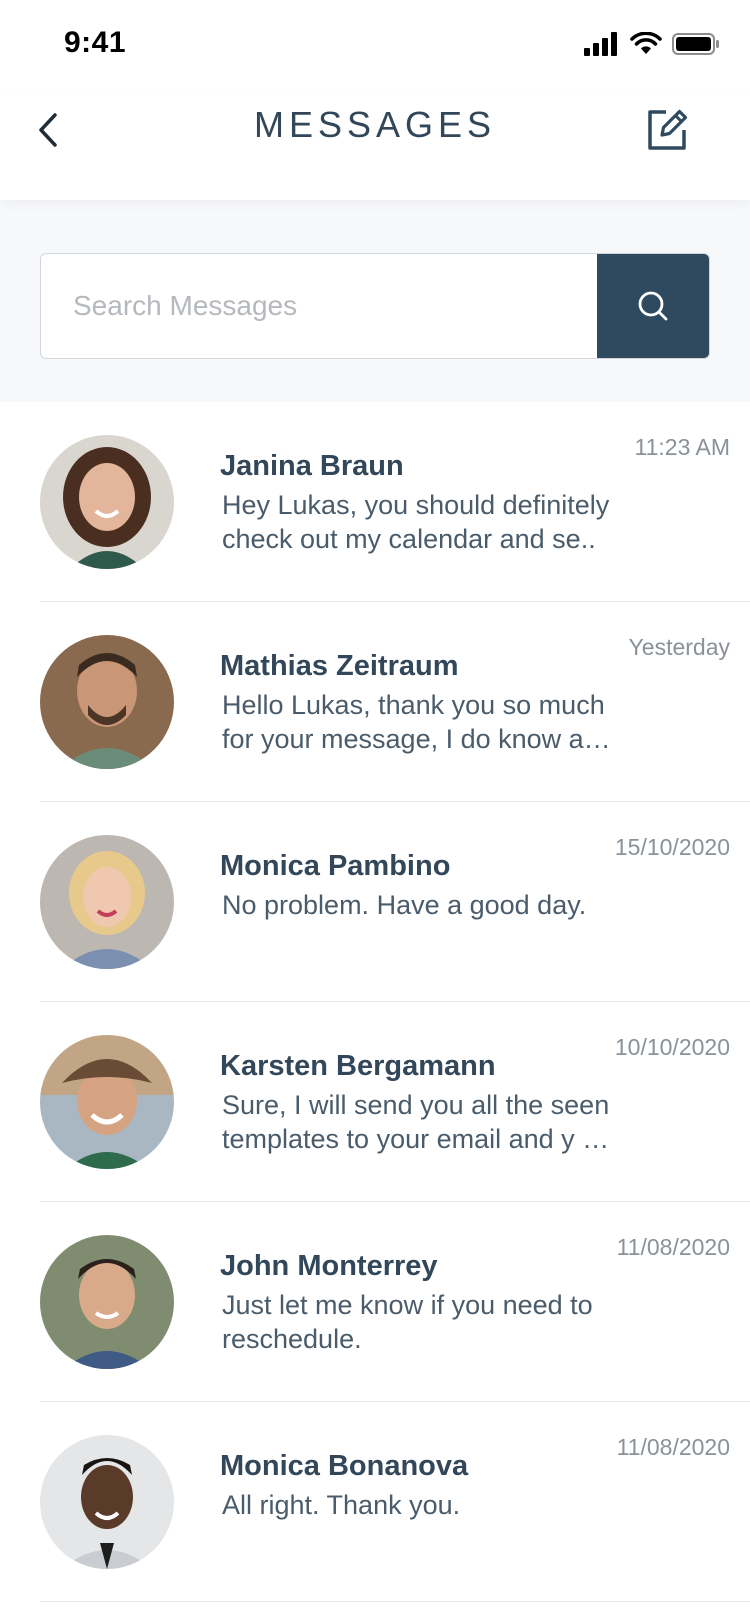 This screenshot has height=1624, width=750. I want to click on battery-icon, so click(695, 44).